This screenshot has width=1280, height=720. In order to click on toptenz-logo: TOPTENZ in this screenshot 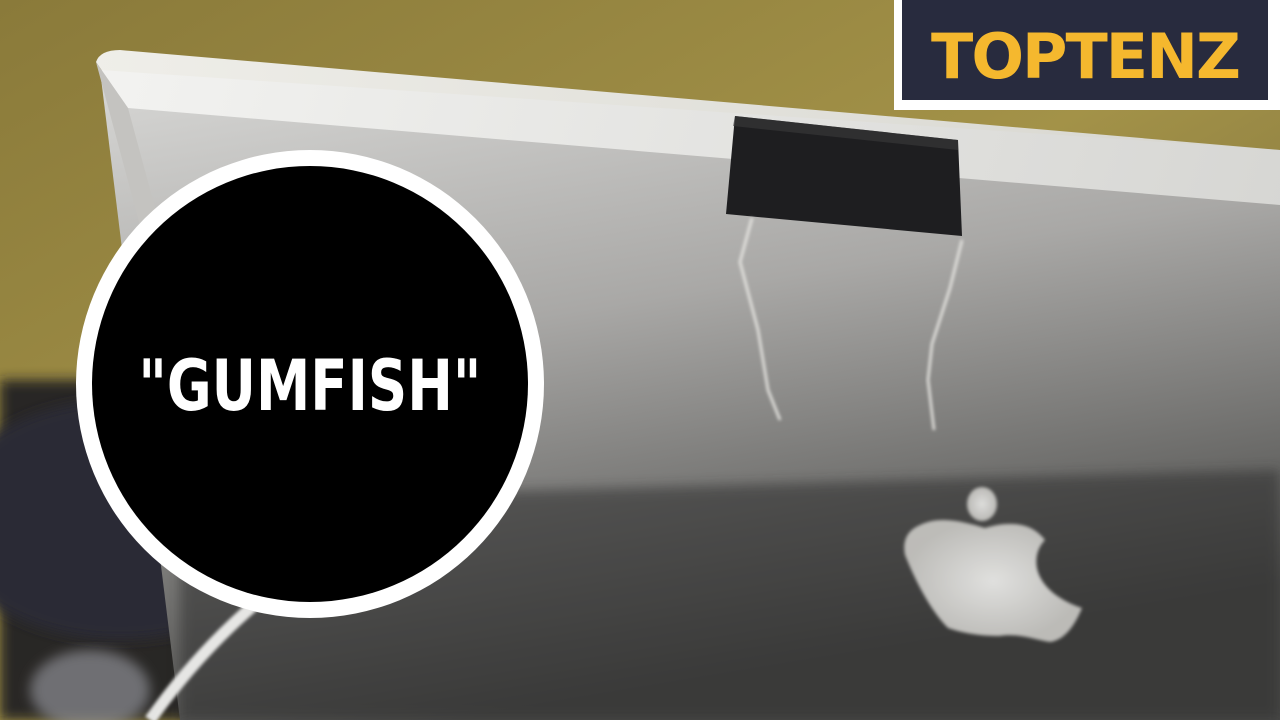, I will do `click(1086, 56)`.